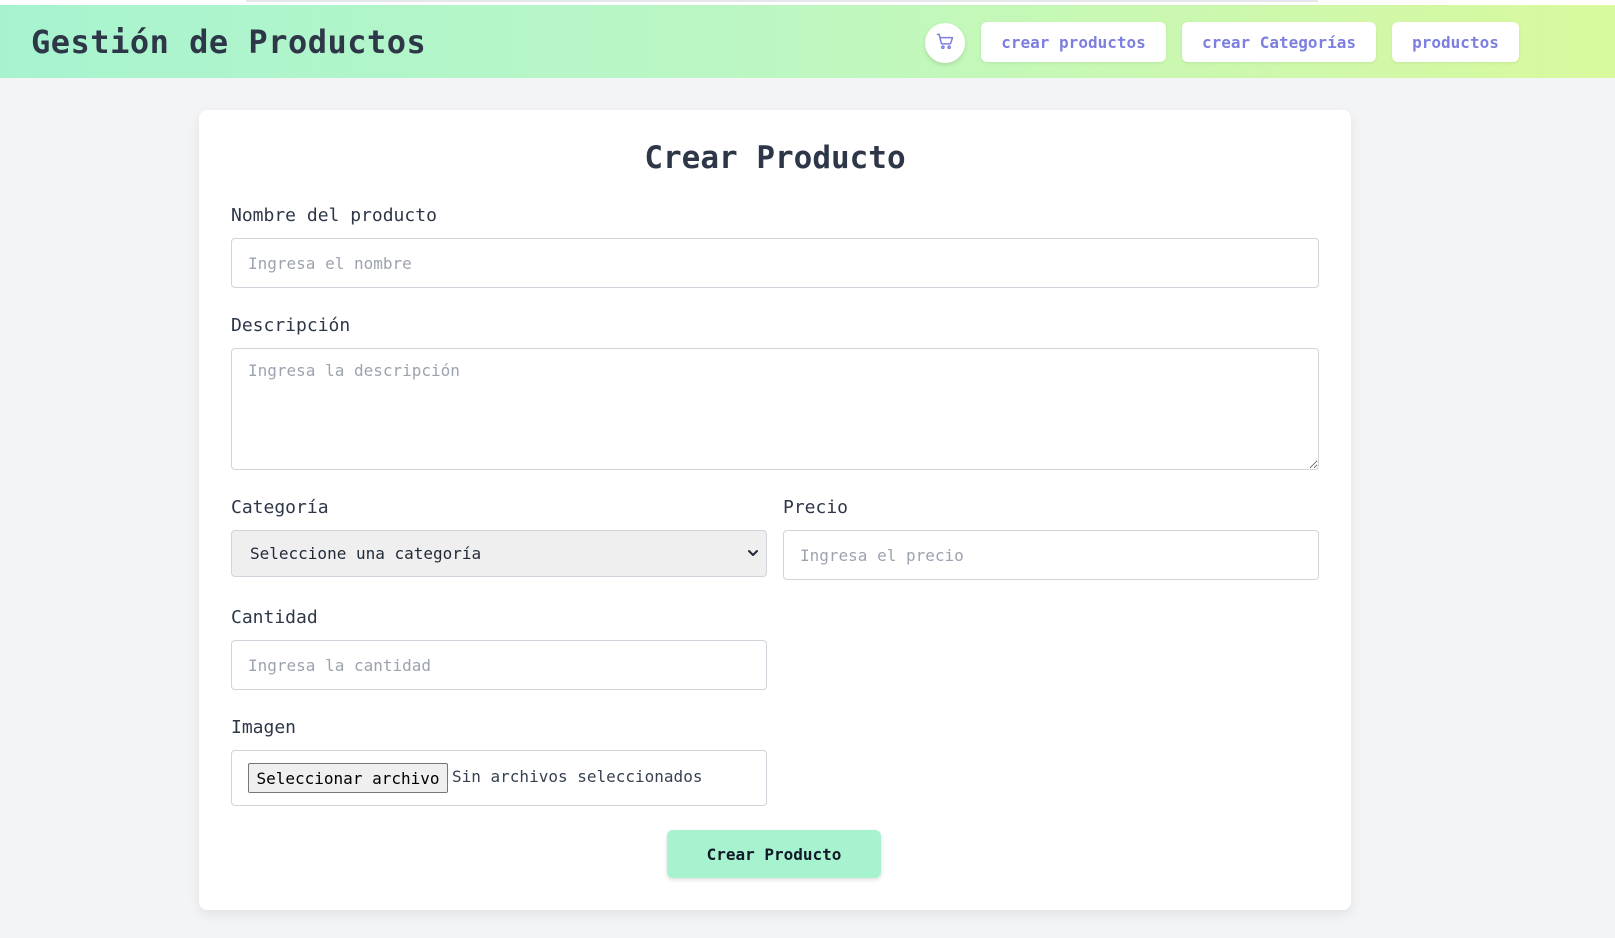 The image size is (1615, 938). What do you see at coordinates (334, 215) in the screenshot?
I see `name-label: Nombre del producto` at bounding box center [334, 215].